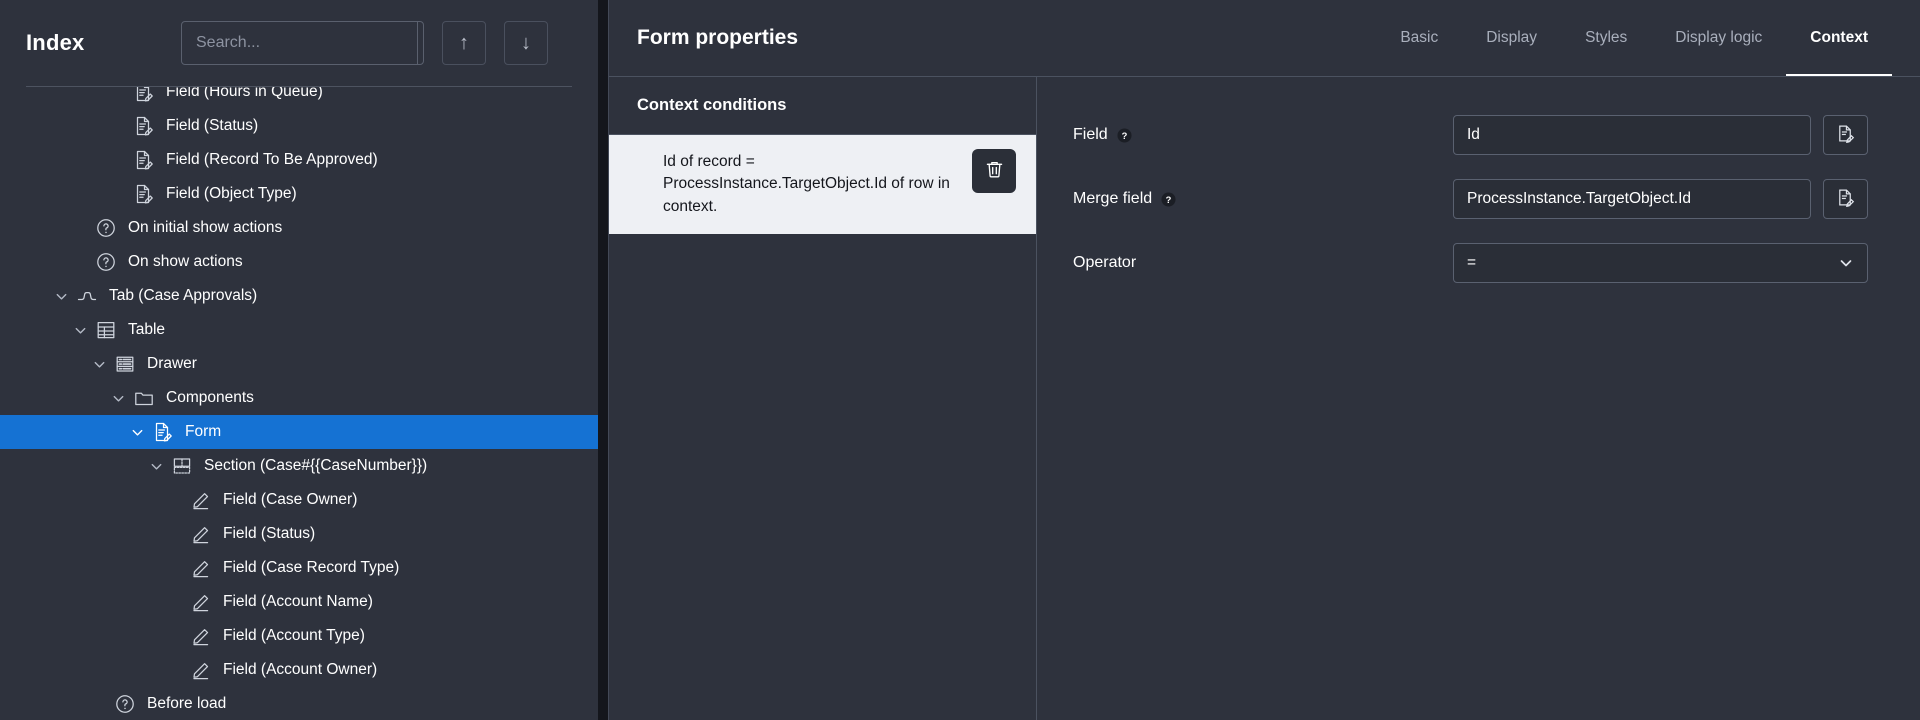 The image size is (1920, 720). I want to click on tree-row: Field (Account Owner), so click(299, 670).